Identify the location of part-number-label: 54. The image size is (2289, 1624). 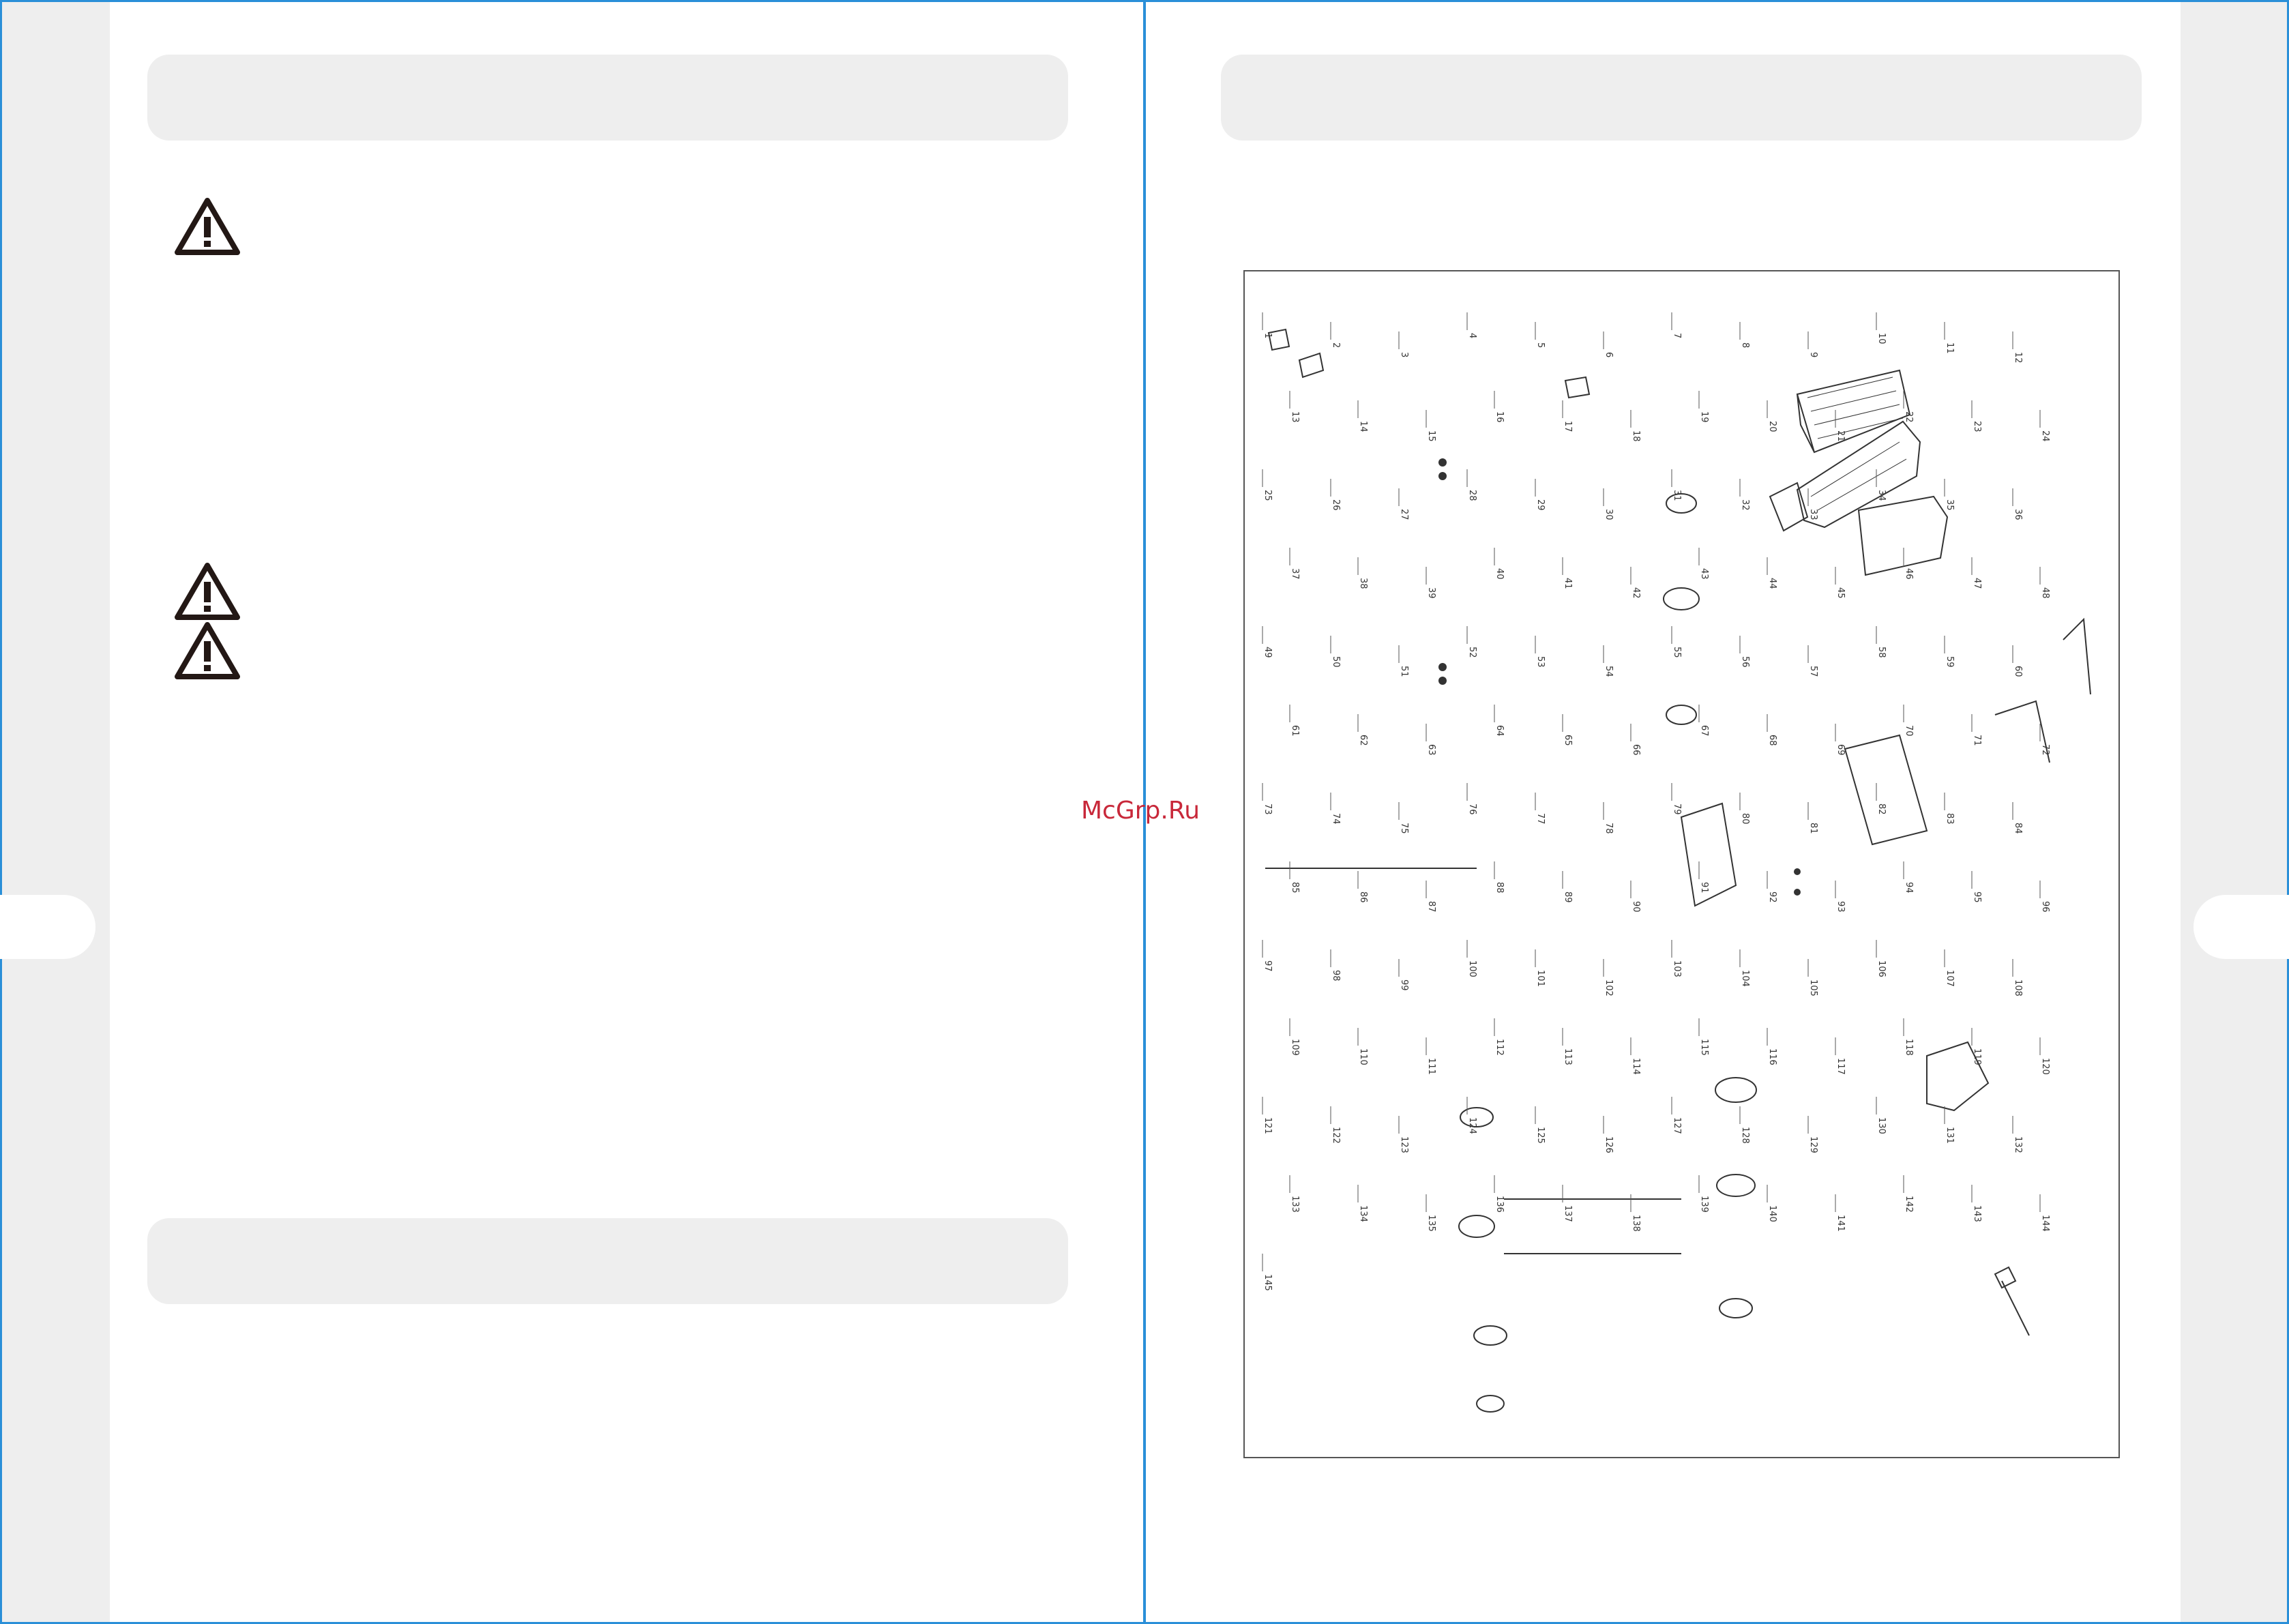
(1609, 671).